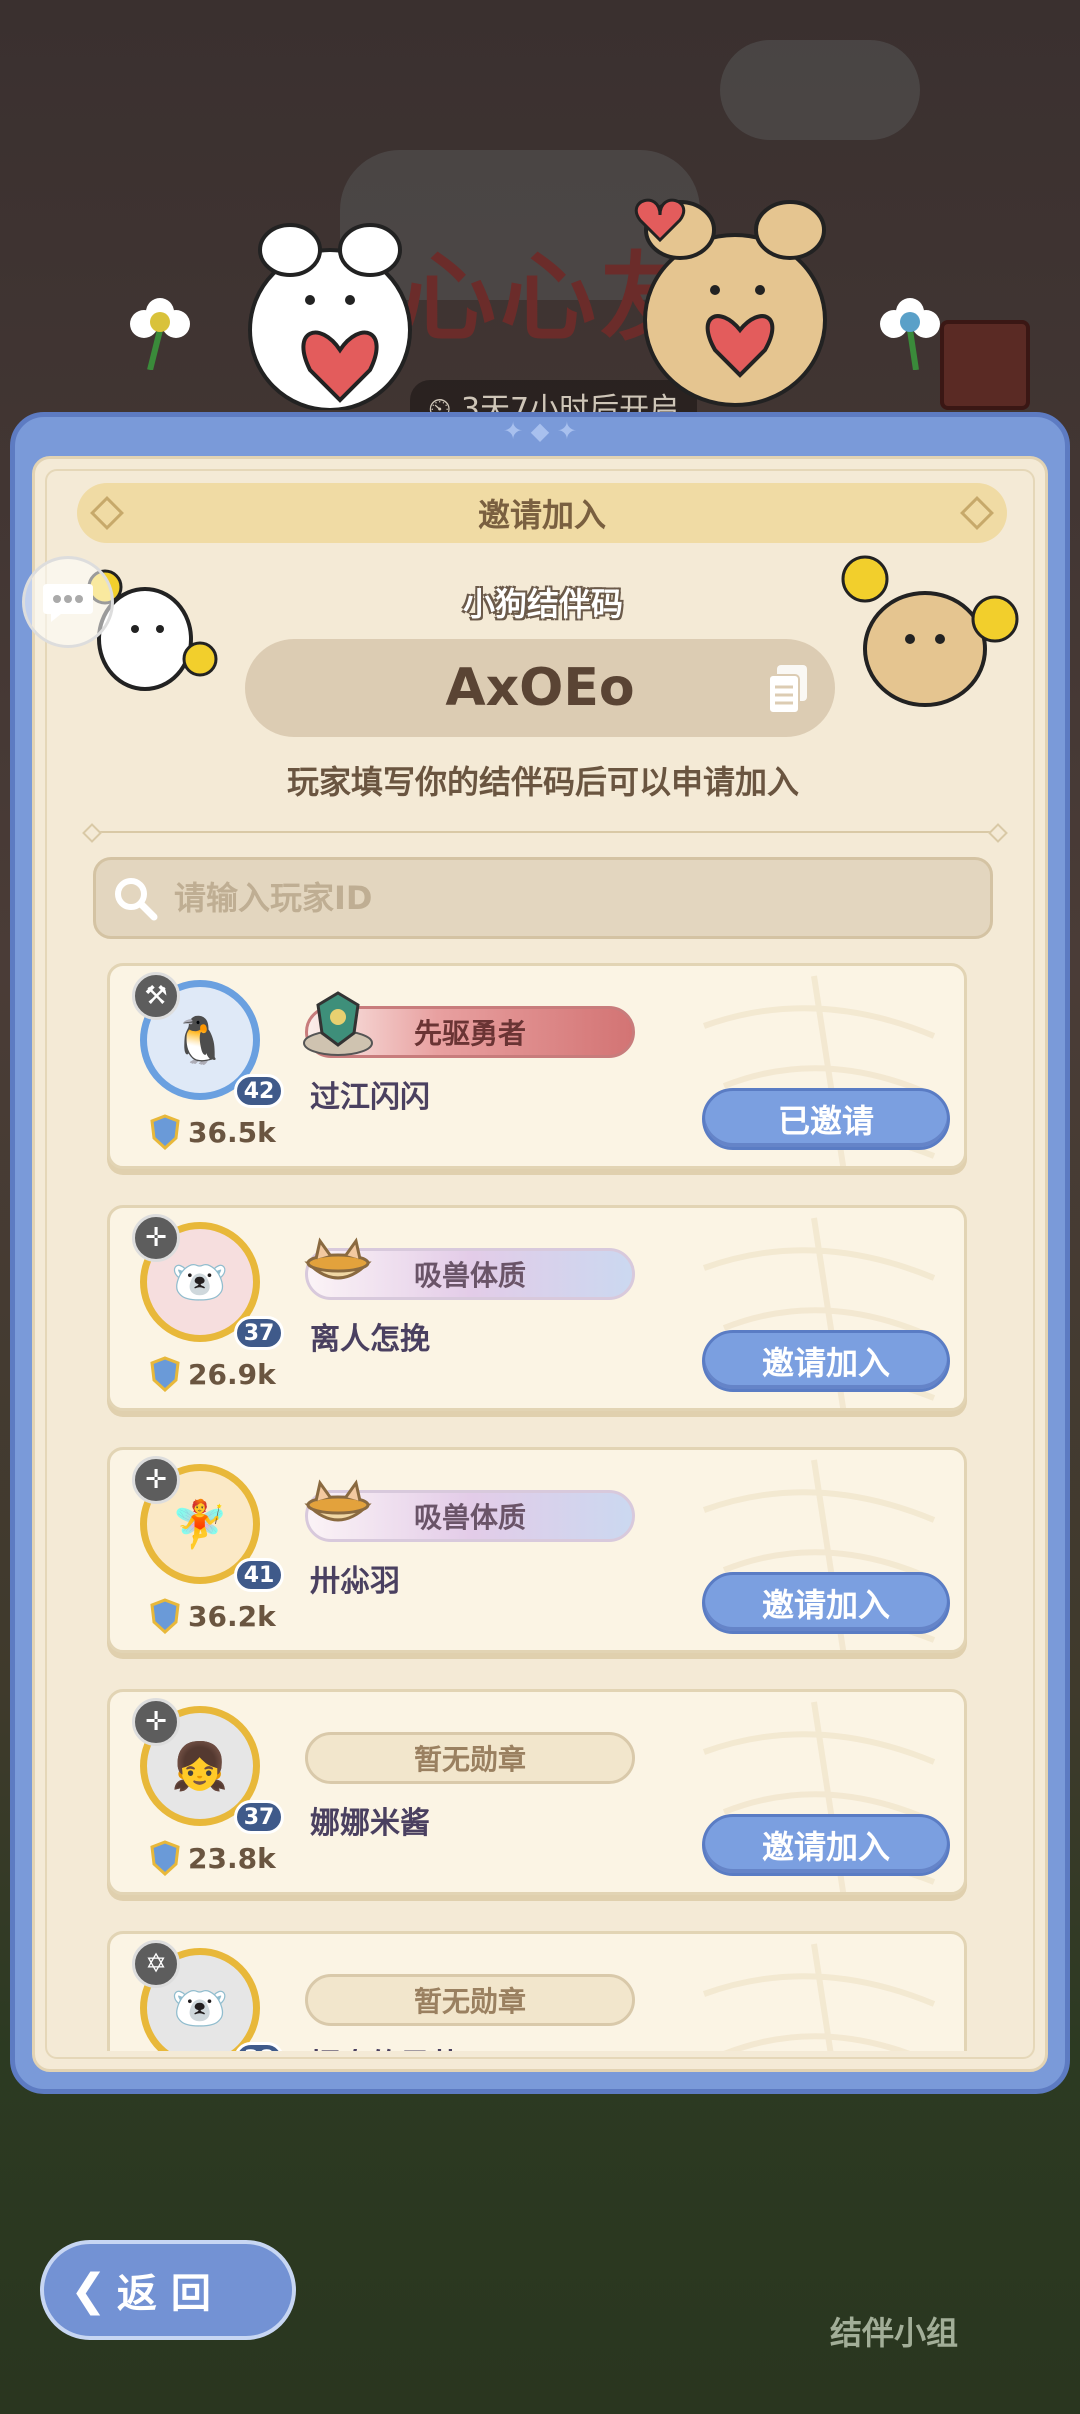 This screenshot has height=2414, width=1080. Describe the element at coordinates (985, 365) in the screenshot. I see `gift-box-icon` at that location.